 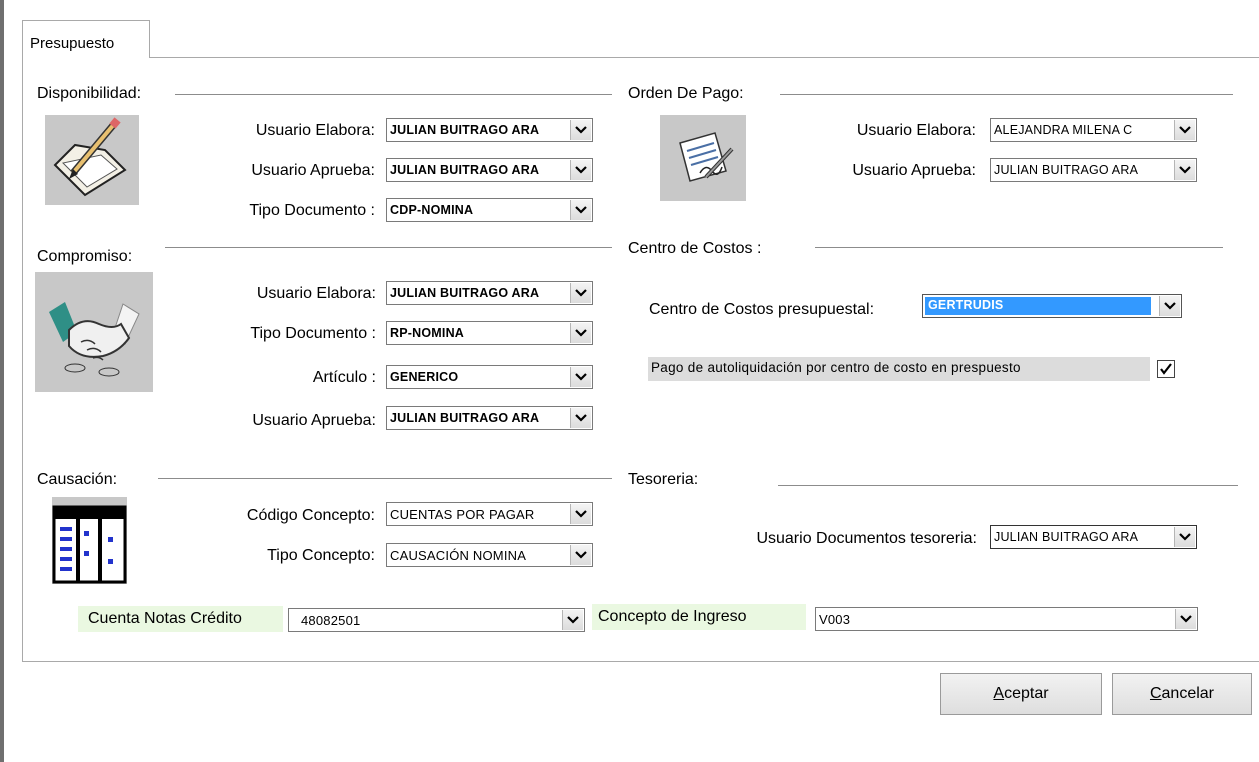 What do you see at coordinates (432, 210) in the screenshot?
I see `combo-value: CDP-NOMINA` at bounding box center [432, 210].